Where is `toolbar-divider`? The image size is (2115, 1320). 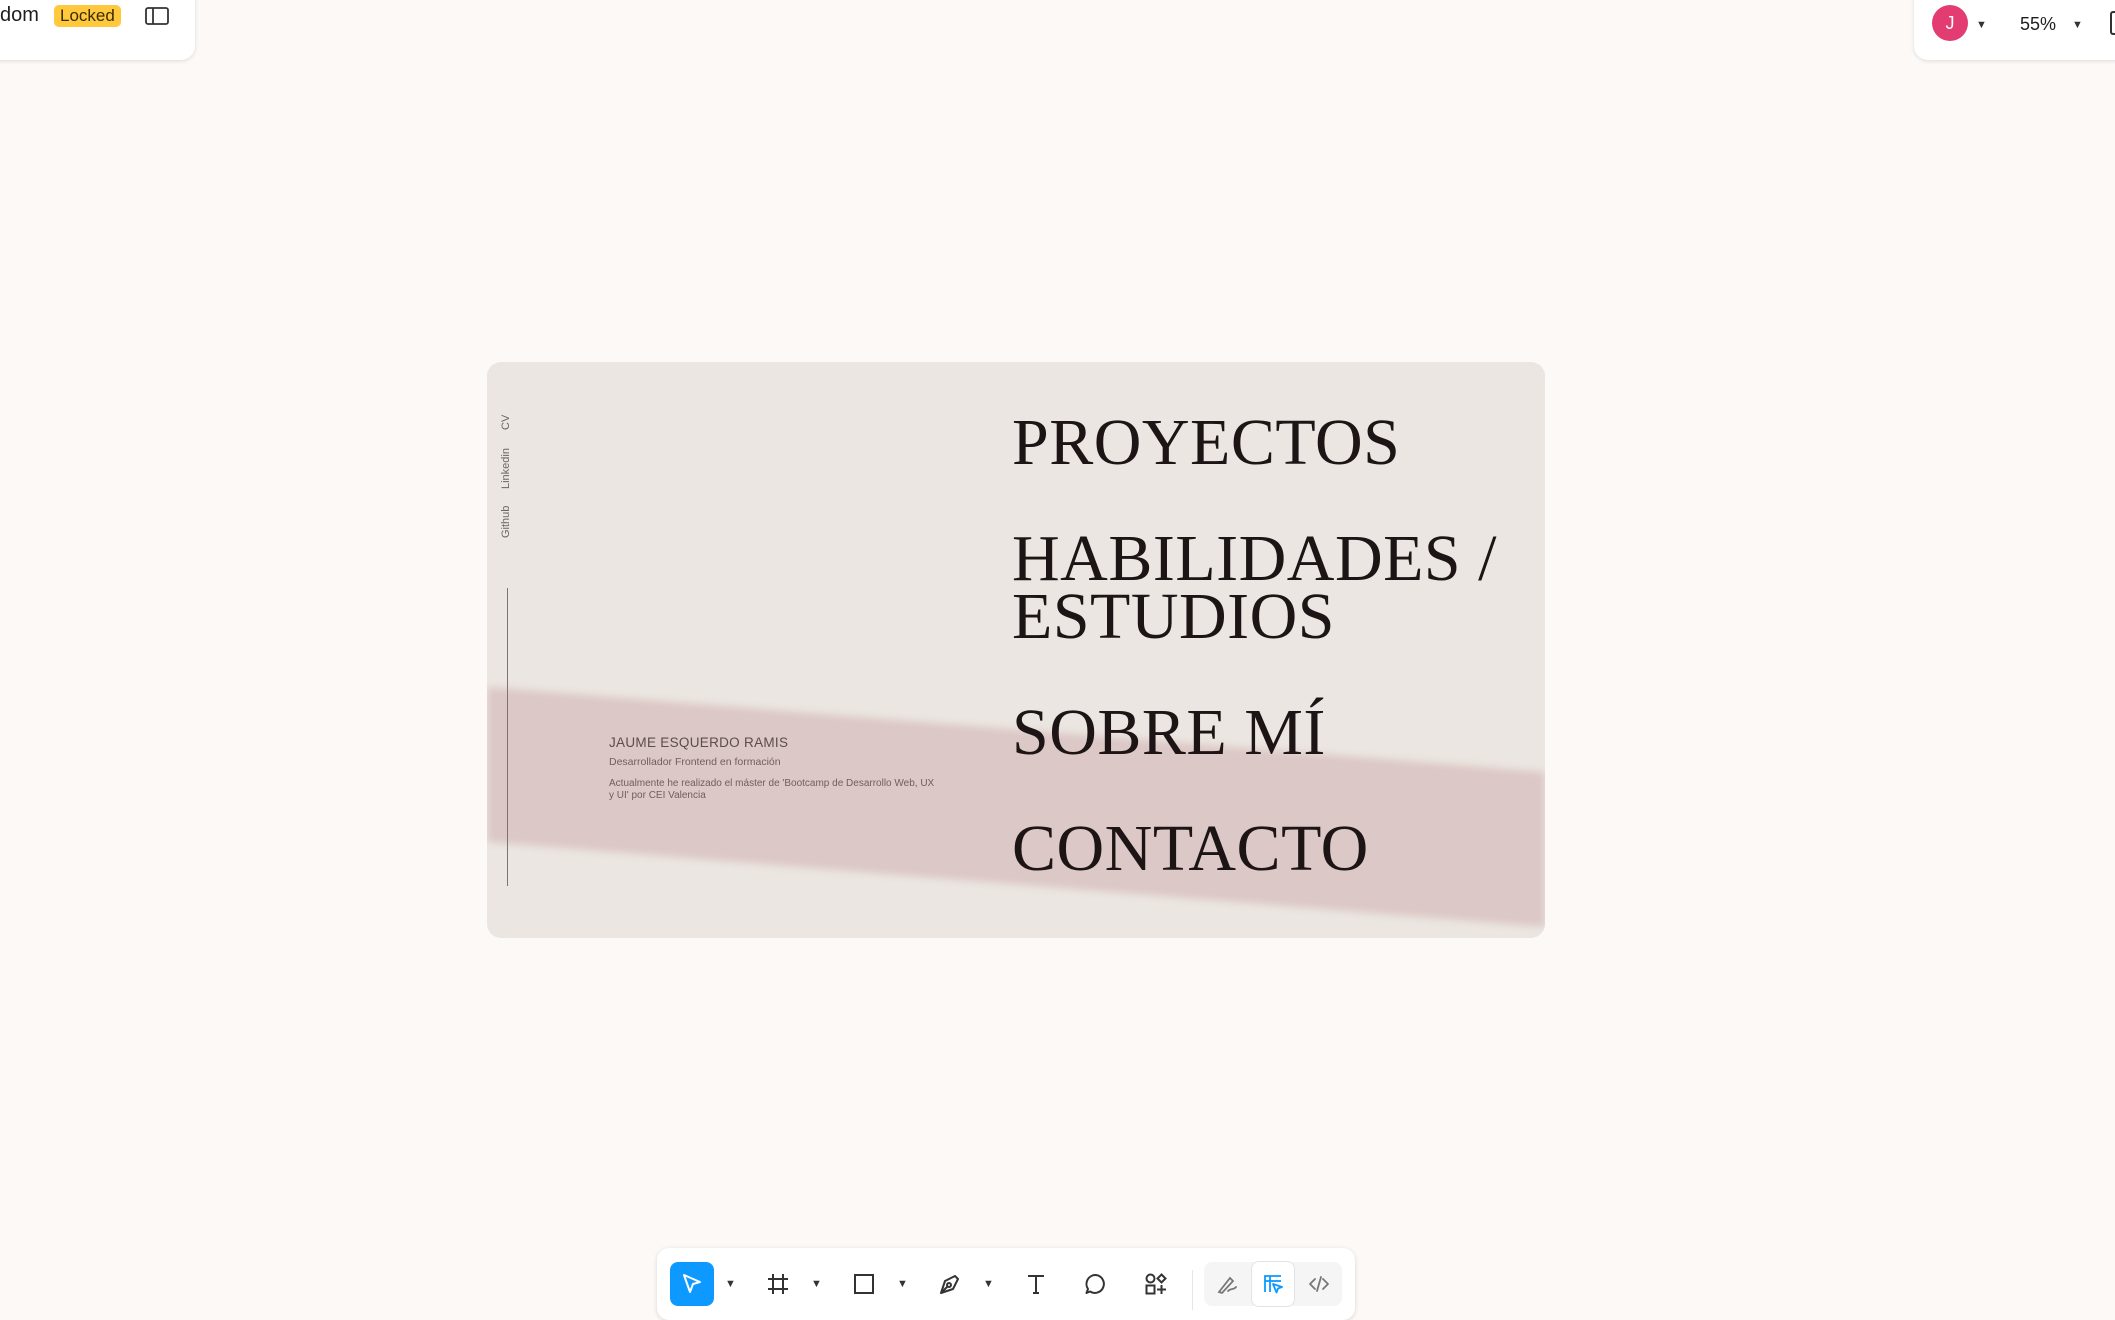 toolbar-divider is located at coordinates (1192, 1290).